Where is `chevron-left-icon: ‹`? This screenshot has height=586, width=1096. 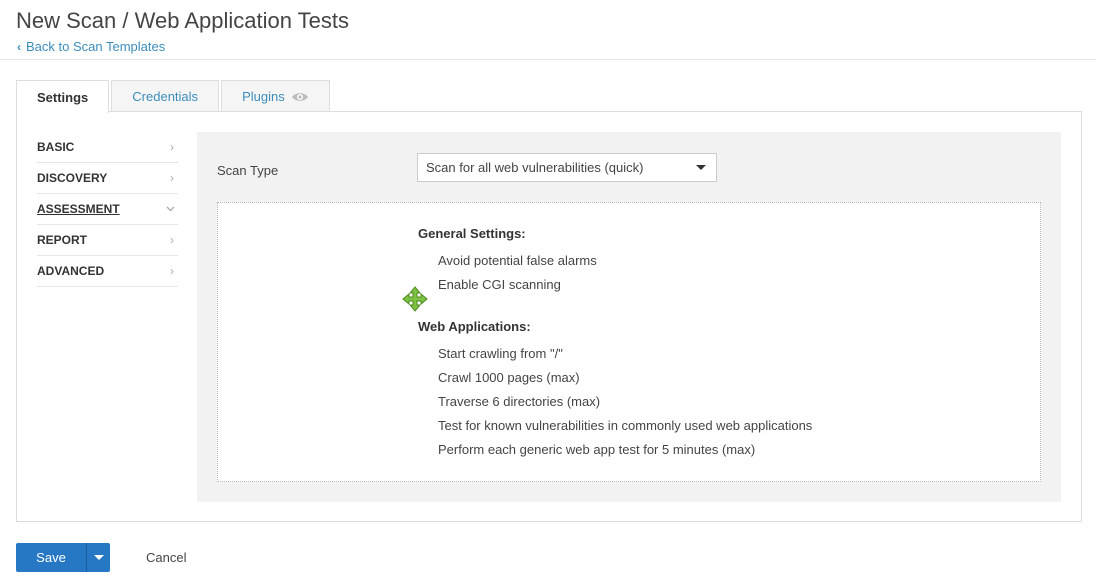 chevron-left-icon: ‹ is located at coordinates (19, 46).